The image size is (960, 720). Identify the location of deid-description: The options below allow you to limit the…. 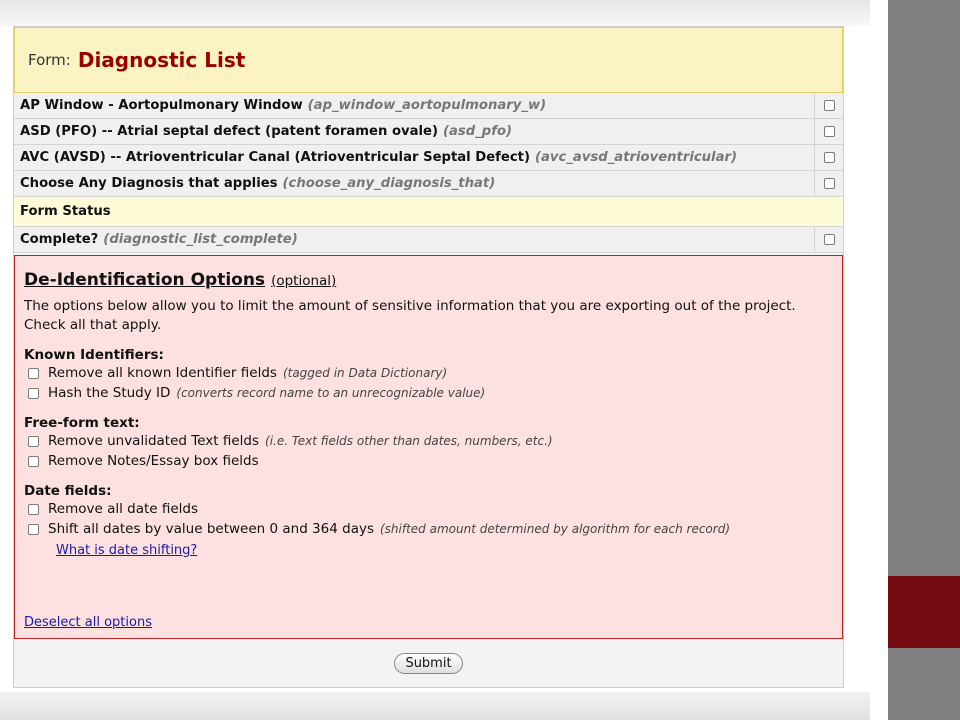
(410, 315).